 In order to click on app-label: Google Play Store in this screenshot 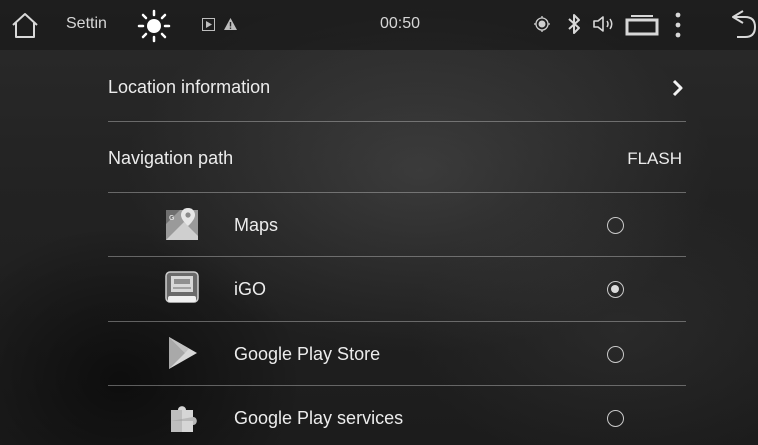, I will do `click(307, 354)`.